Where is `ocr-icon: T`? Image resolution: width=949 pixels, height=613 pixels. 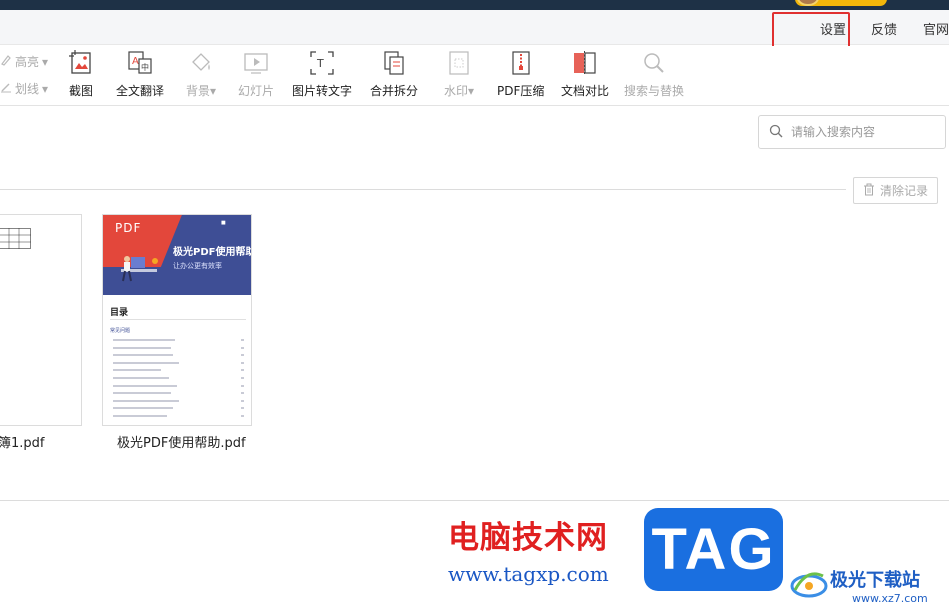
ocr-icon: T is located at coordinates (322, 63).